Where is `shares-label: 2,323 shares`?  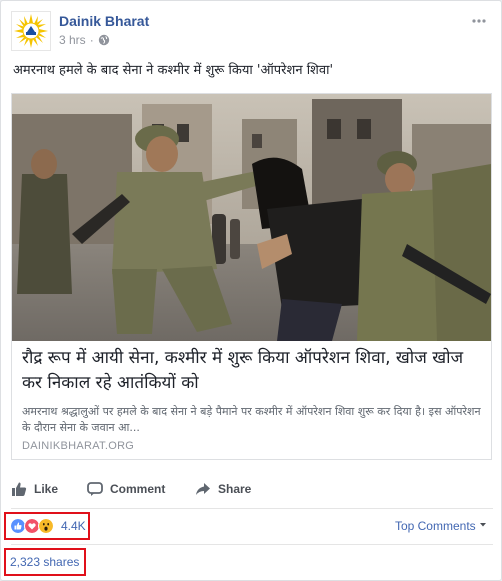
shares-label: 2,323 shares is located at coordinates (45, 562).